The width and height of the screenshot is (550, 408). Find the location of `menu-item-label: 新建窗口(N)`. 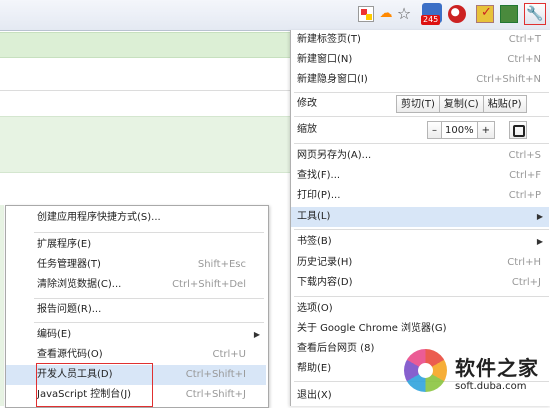

menu-item-label: 新建窗口(N) is located at coordinates (325, 59).